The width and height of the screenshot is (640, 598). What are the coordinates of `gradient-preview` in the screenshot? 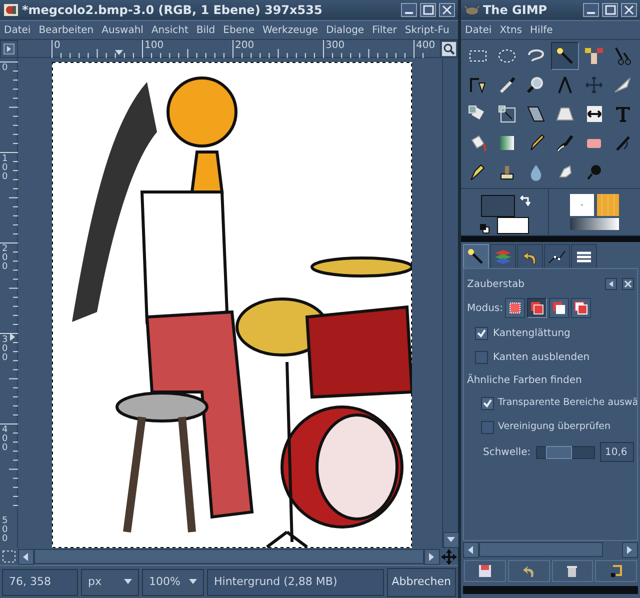 It's located at (594, 224).